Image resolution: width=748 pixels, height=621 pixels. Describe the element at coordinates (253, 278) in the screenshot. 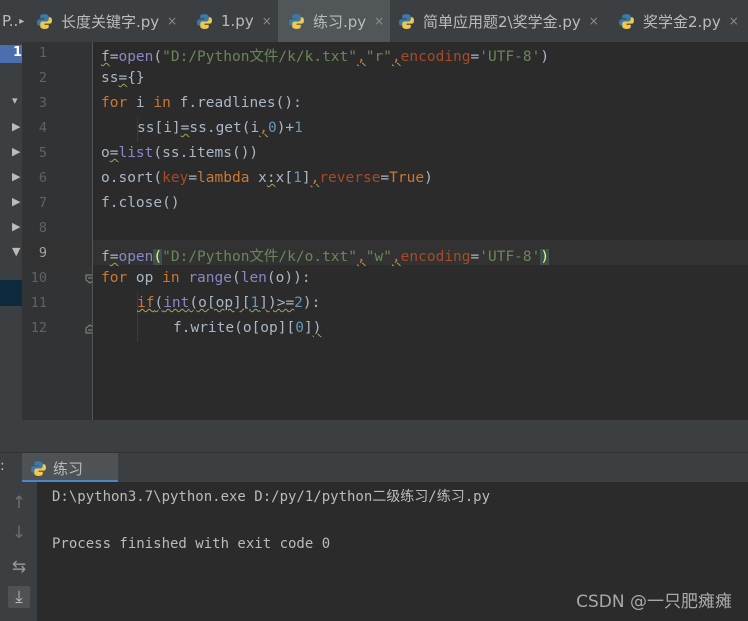

I see `token: len` at that location.